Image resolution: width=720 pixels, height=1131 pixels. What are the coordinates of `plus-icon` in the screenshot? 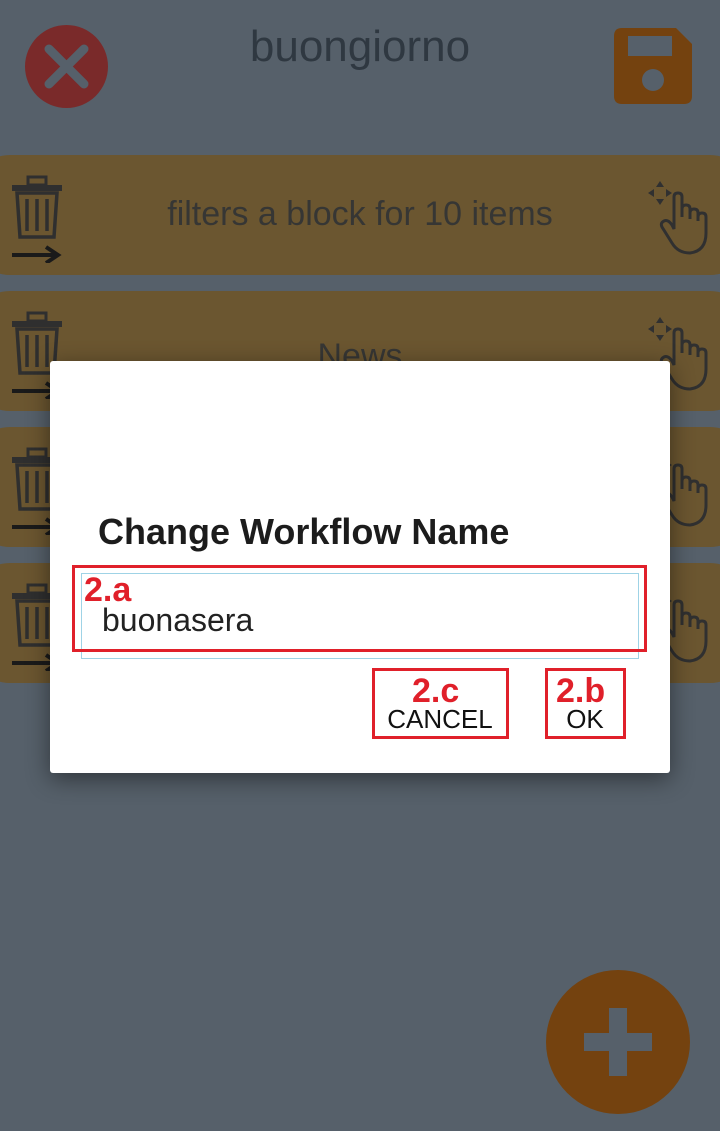 It's located at (618, 1042).